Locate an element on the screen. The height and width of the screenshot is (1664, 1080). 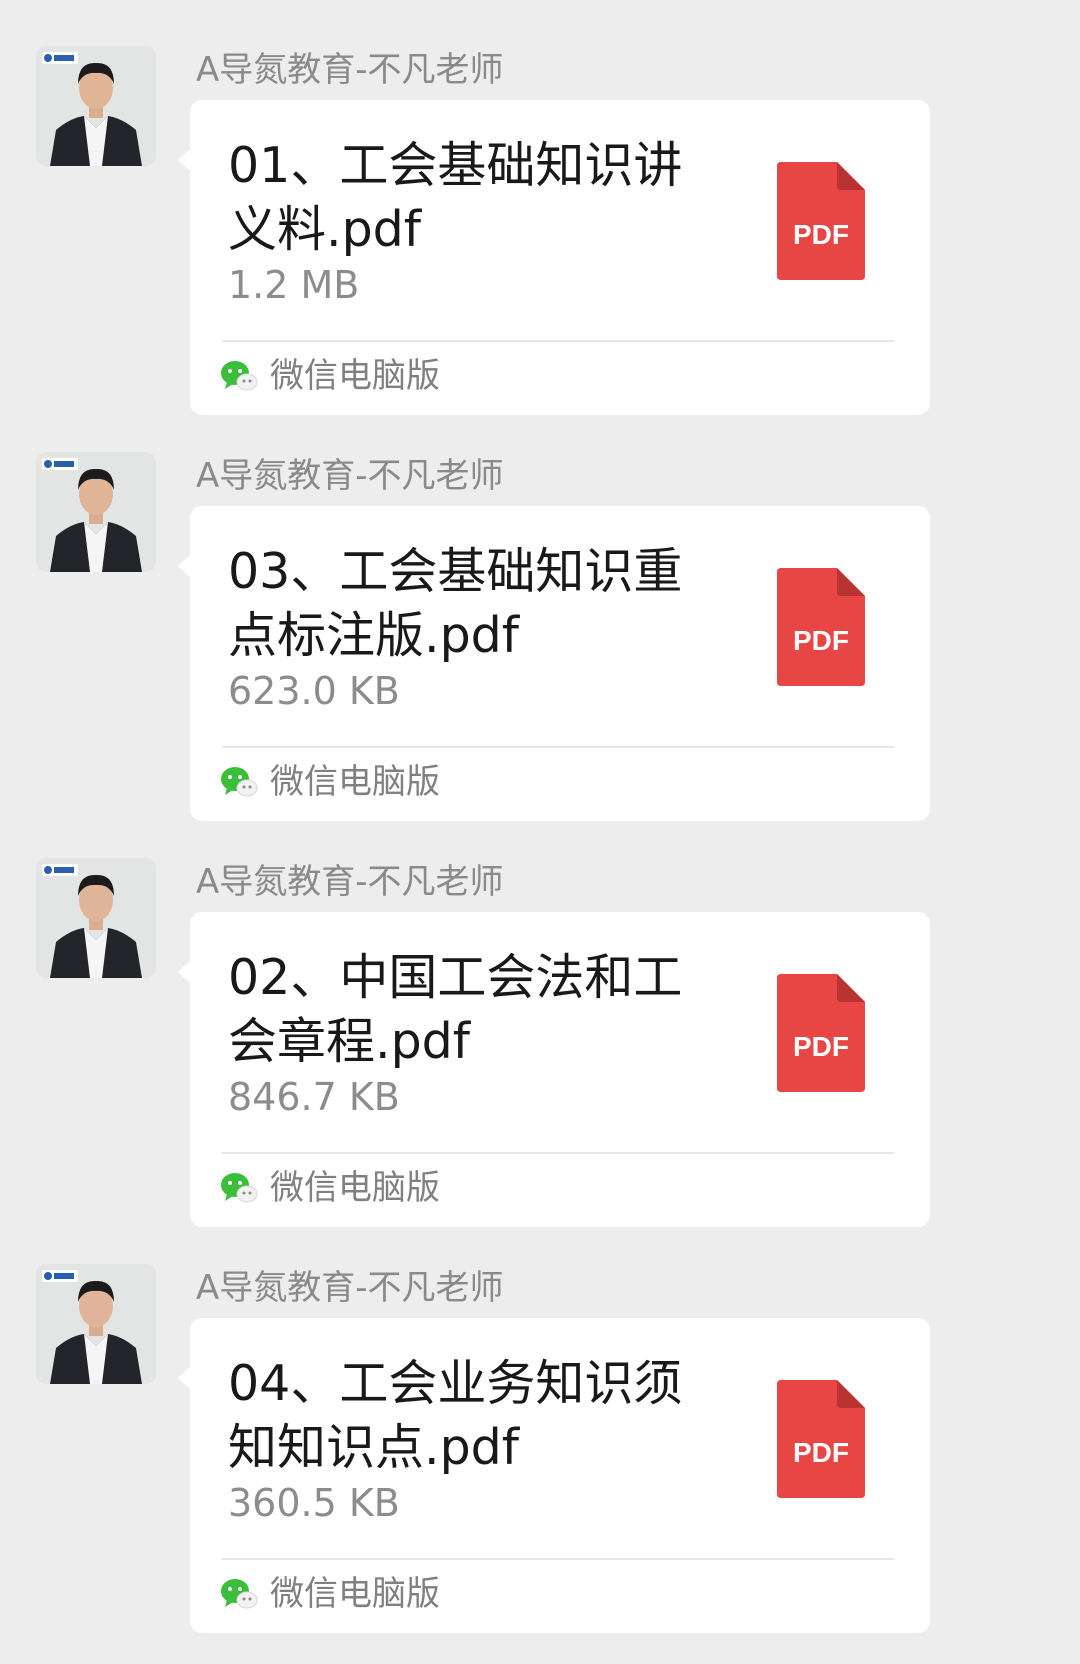
file-message-card: 04、工会业务知识须知知识点.pdf 360.5 KB PDF 微信电脑版 is located at coordinates (554, 1475).